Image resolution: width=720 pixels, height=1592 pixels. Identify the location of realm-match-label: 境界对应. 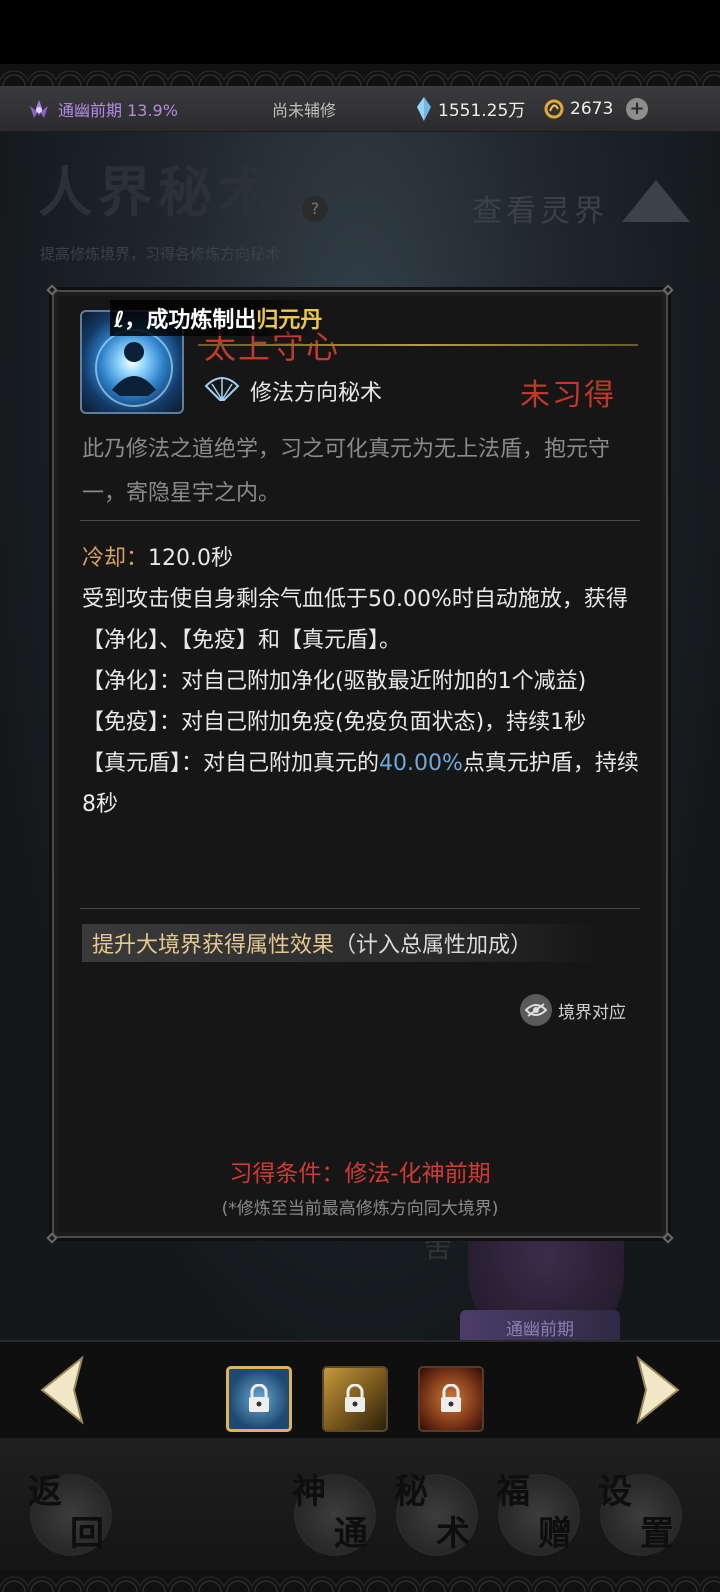
(592, 1012).